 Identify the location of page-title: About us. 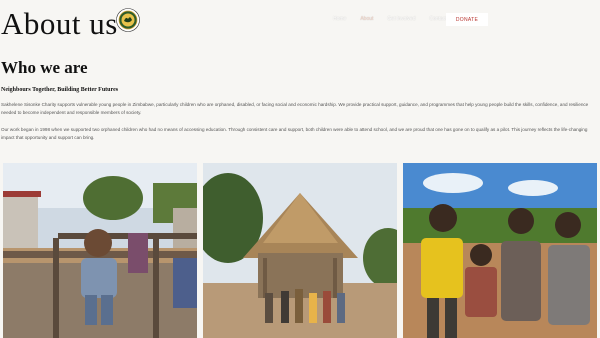
(59, 23).